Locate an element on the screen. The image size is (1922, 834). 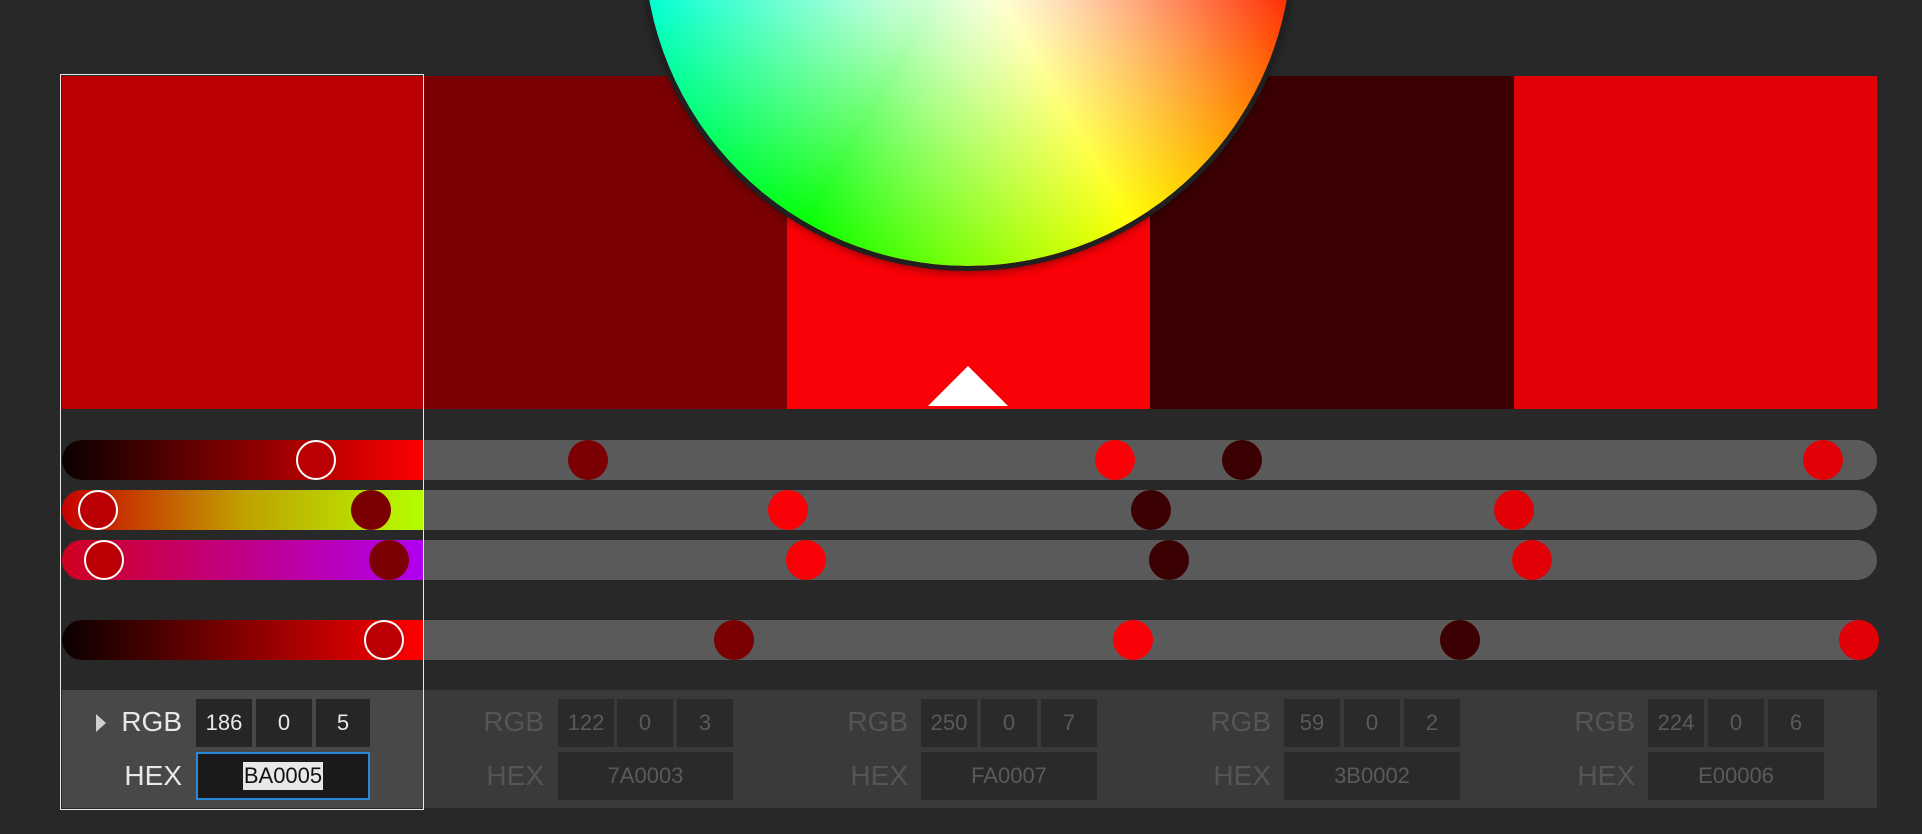
rgb-label-2: RGB is located at coordinates (513, 721).